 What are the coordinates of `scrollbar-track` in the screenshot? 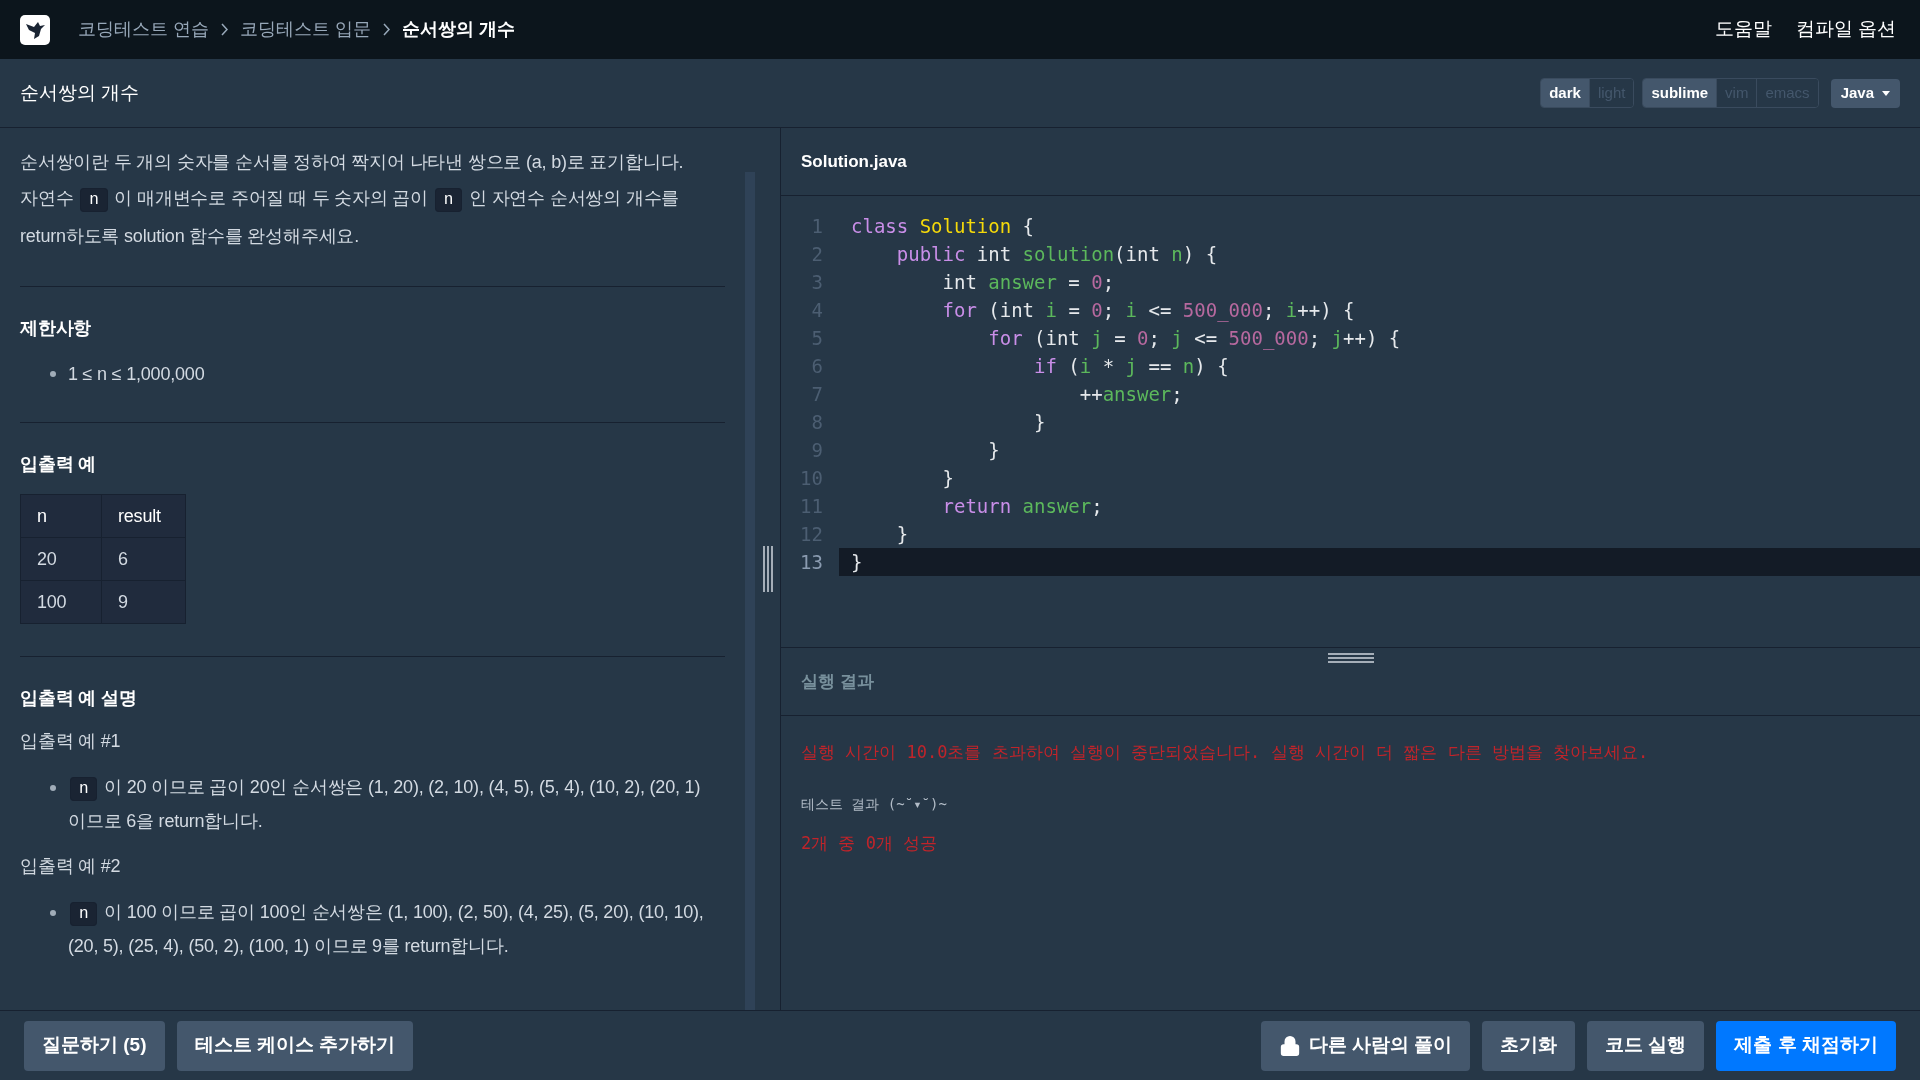 It's located at (750, 591).